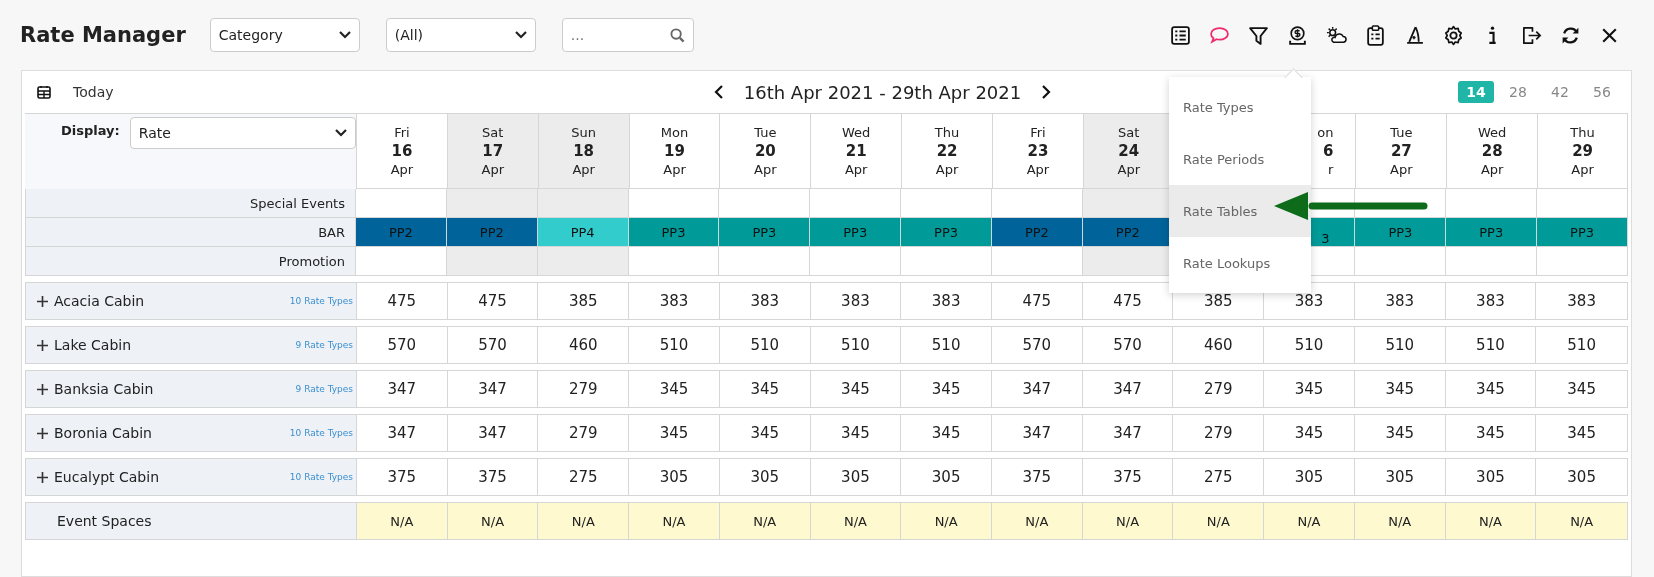 The image size is (1654, 577). What do you see at coordinates (284, 35) in the screenshot?
I see `filter-dropdown: Category` at bounding box center [284, 35].